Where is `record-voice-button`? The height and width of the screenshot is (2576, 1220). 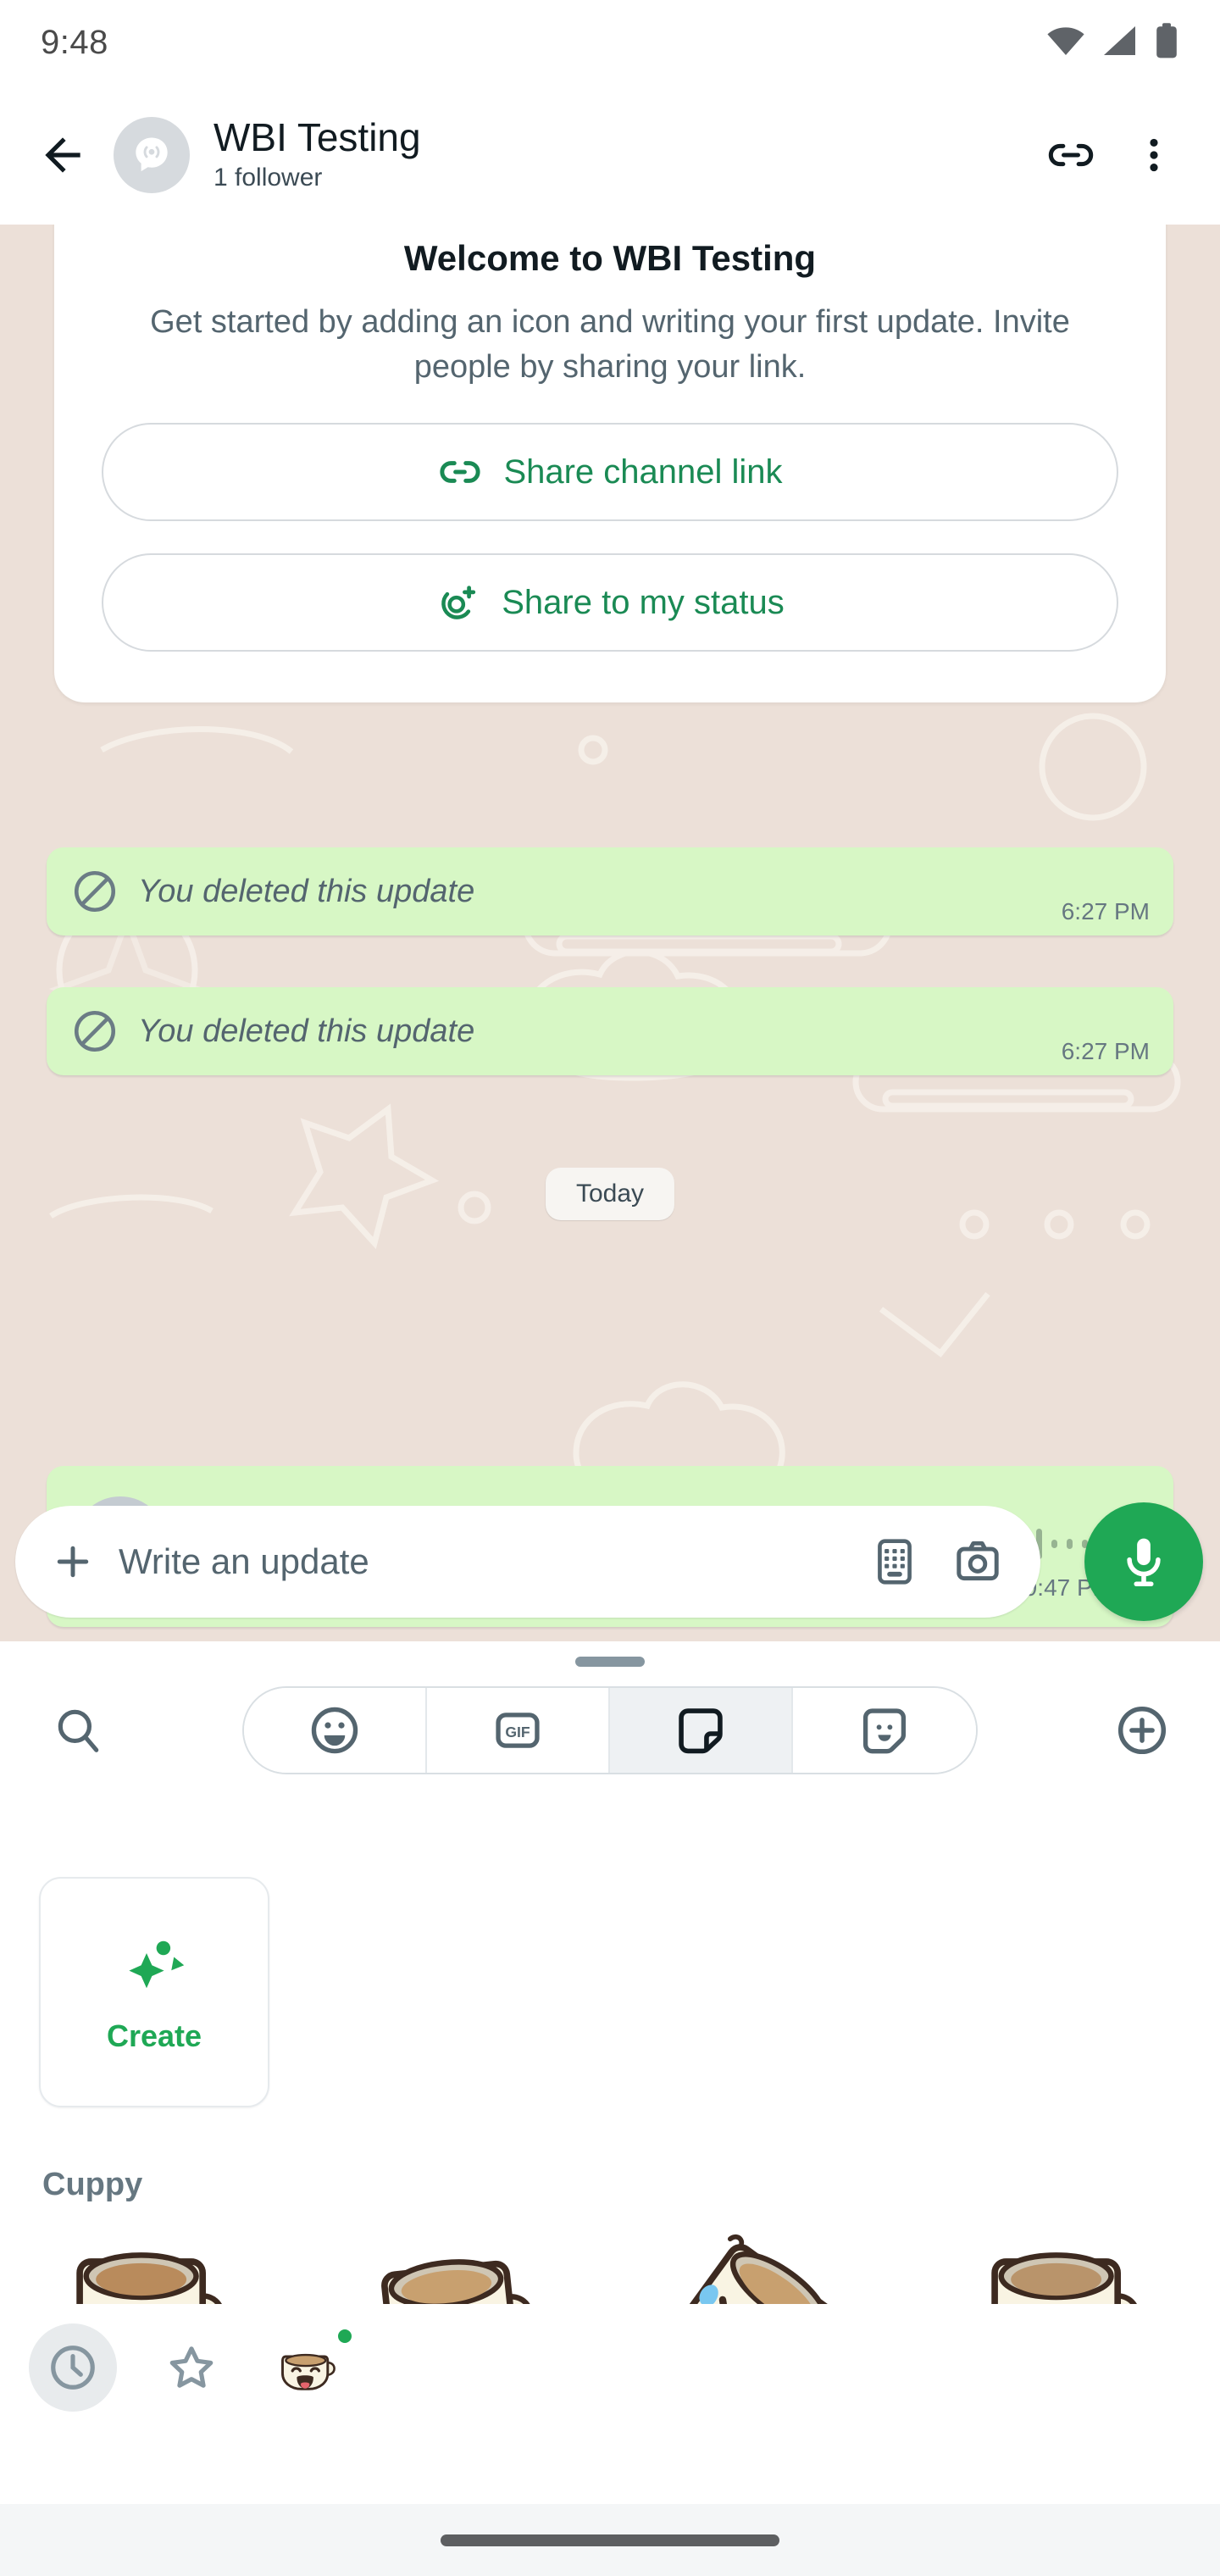 record-voice-button is located at coordinates (1143, 1561).